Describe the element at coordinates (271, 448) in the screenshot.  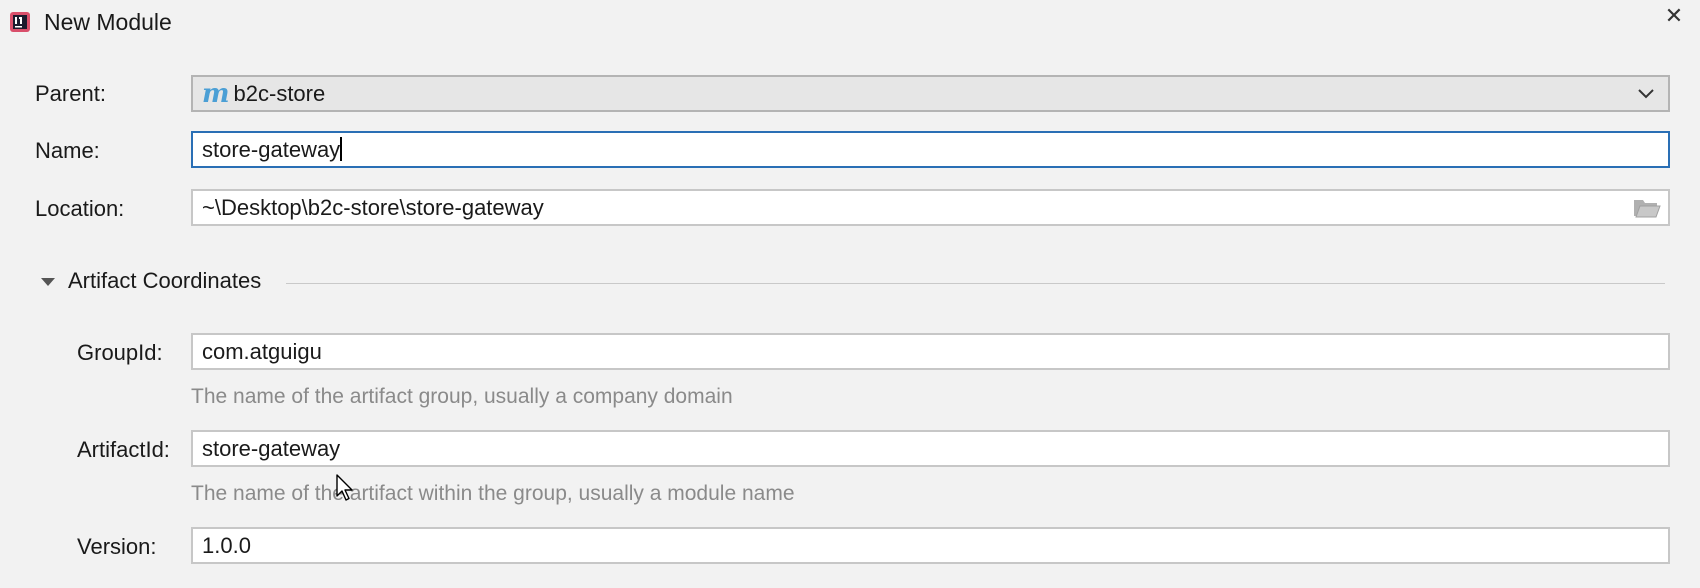
I see `artifact-id-value: store-gateway` at that location.